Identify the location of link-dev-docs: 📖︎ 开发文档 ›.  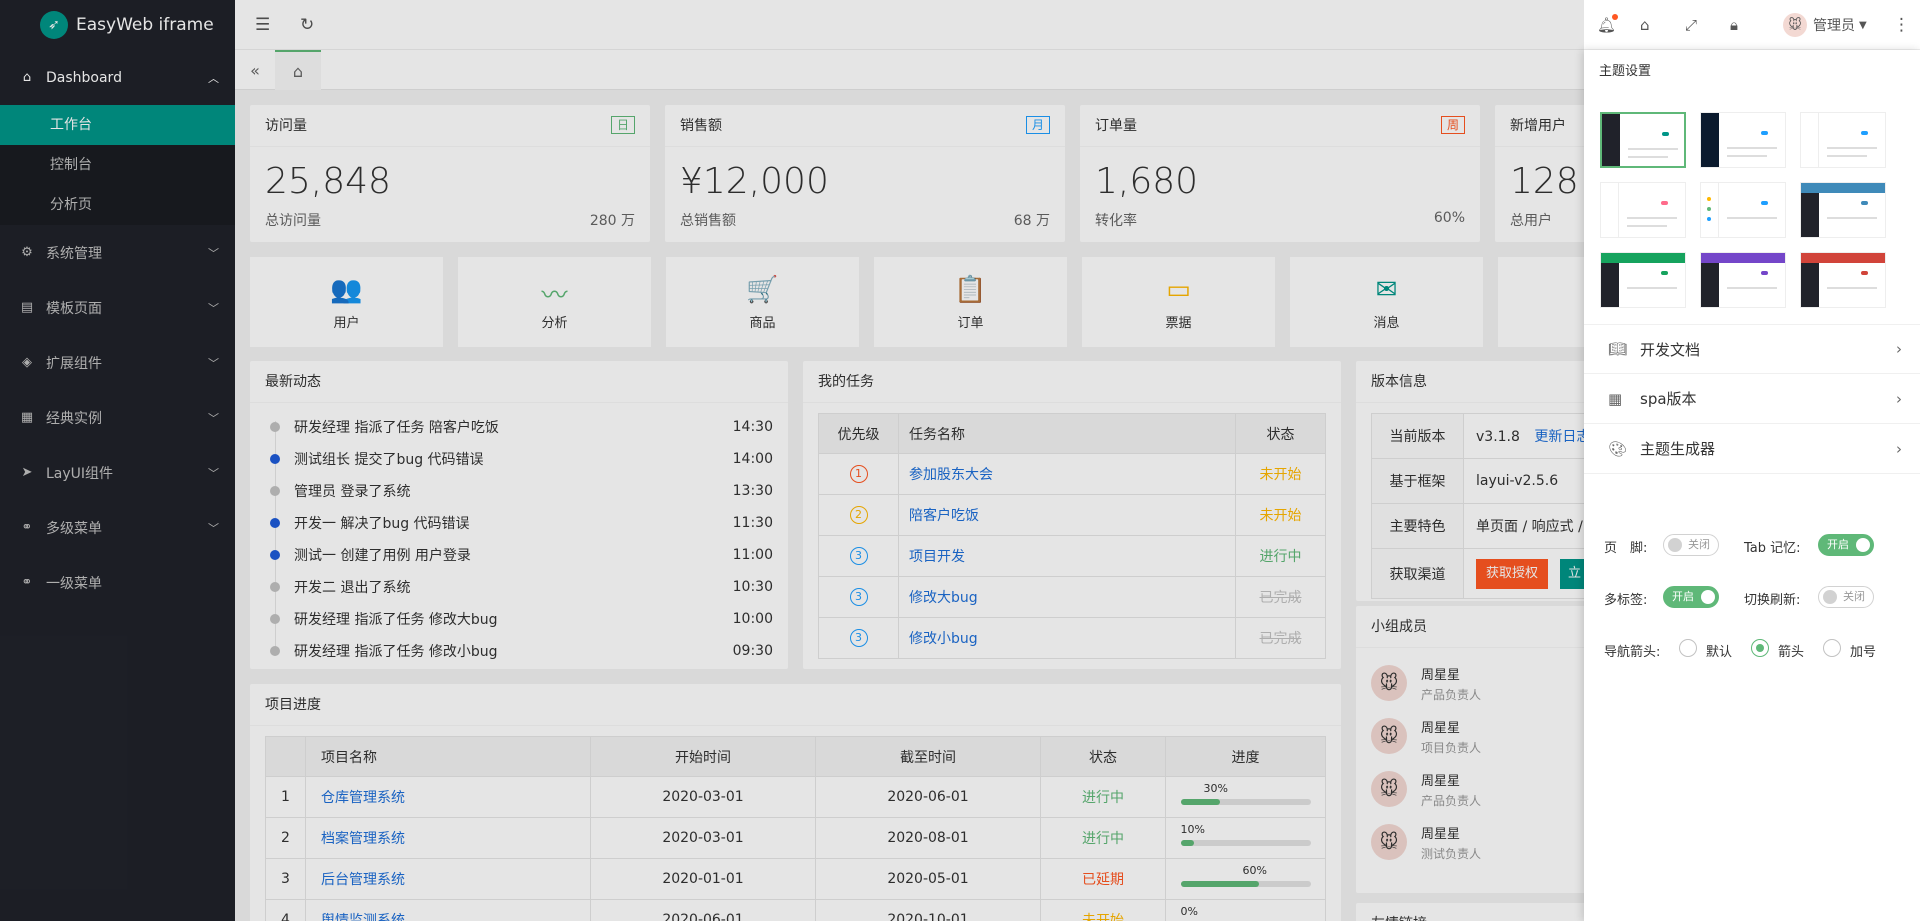
(1752, 349).